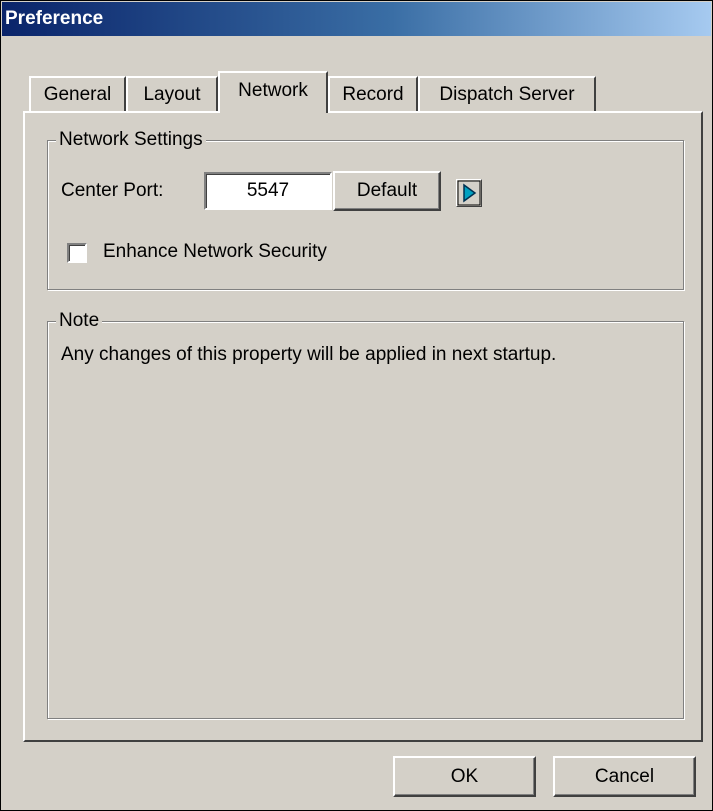  I want to click on default-button-label: Default, so click(387, 190).